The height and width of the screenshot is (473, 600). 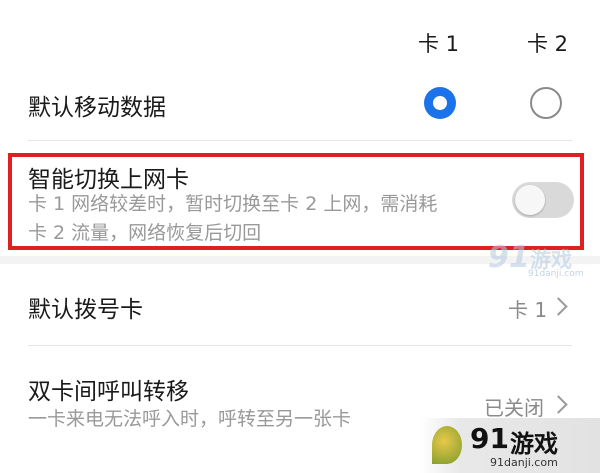 What do you see at coordinates (534, 444) in the screenshot?
I see `watermark-bottom-text: 游戏` at bounding box center [534, 444].